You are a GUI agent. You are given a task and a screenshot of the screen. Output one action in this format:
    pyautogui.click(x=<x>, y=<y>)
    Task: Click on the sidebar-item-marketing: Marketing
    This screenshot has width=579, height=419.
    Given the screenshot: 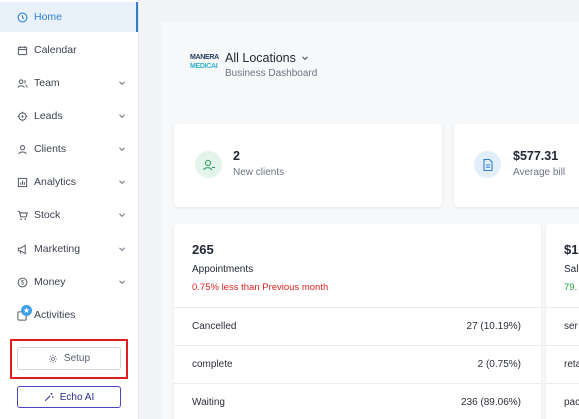 What is the action you would take?
    pyautogui.click(x=69, y=249)
    